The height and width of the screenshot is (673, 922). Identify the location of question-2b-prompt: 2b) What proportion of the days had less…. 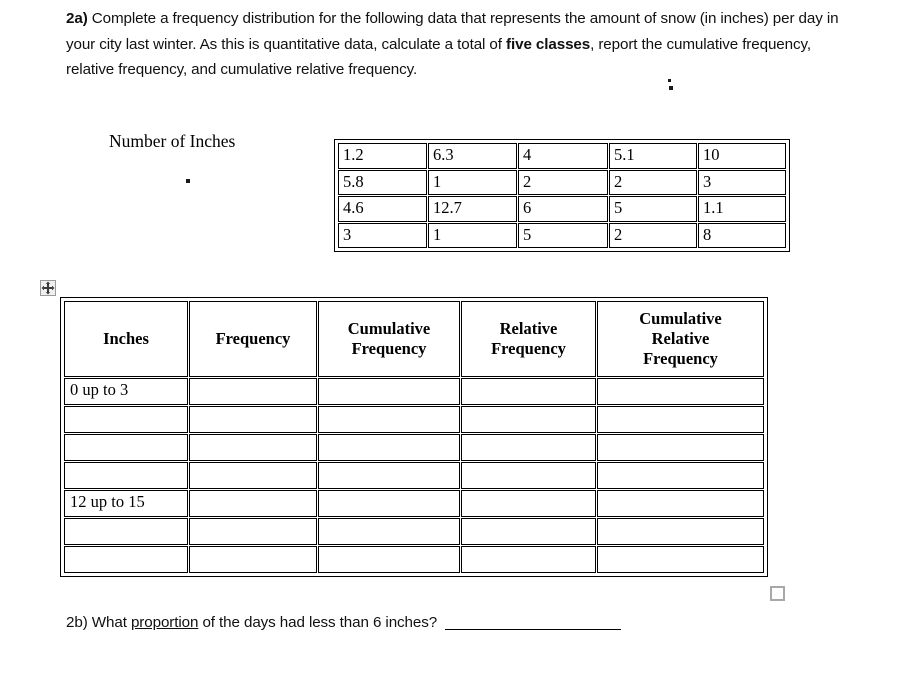
(344, 623).